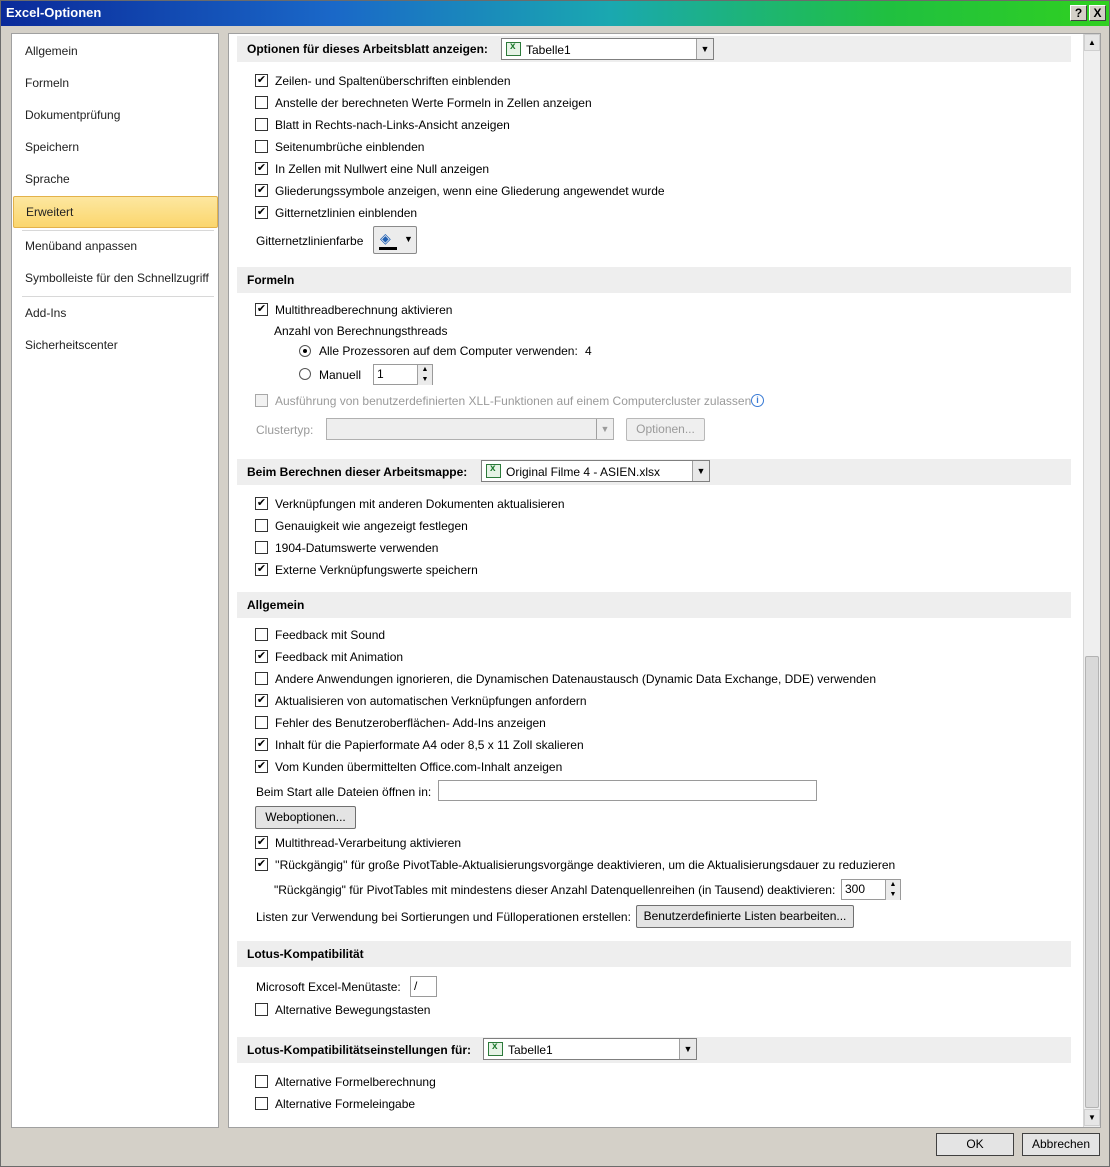 Image resolution: width=1110 pixels, height=1167 pixels. Describe the element at coordinates (261, 678) in the screenshot. I see `checkbox-ignore-dde` at that location.